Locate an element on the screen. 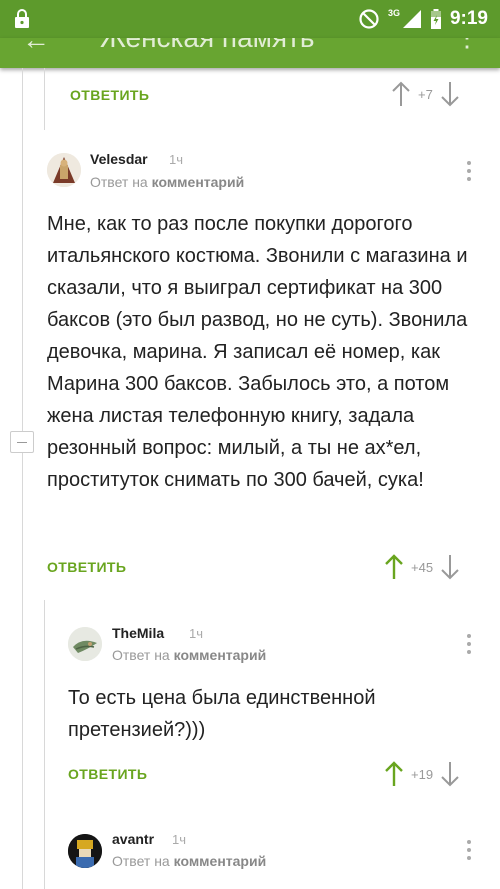 This screenshot has height=889, width=500. comment-score: +45 is located at coordinates (422, 567).